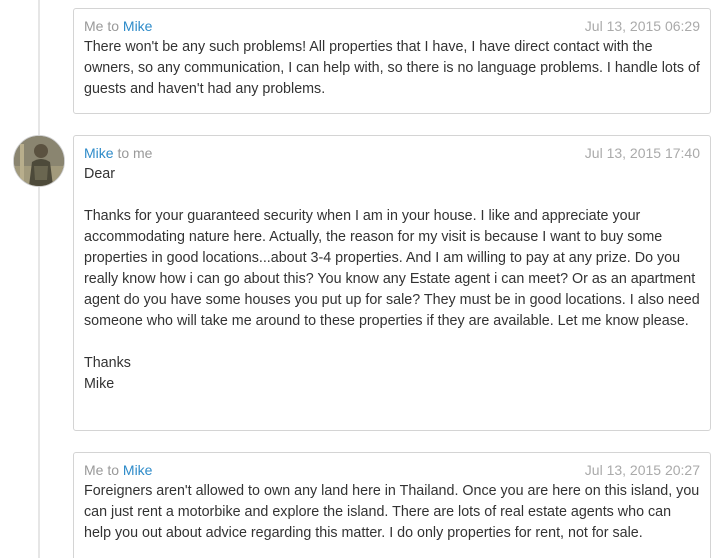 The width and height of the screenshot is (720, 558). Describe the element at coordinates (642, 153) in the screenshot. I see `message-date: Jul 13, 2015 17:40` at that location.